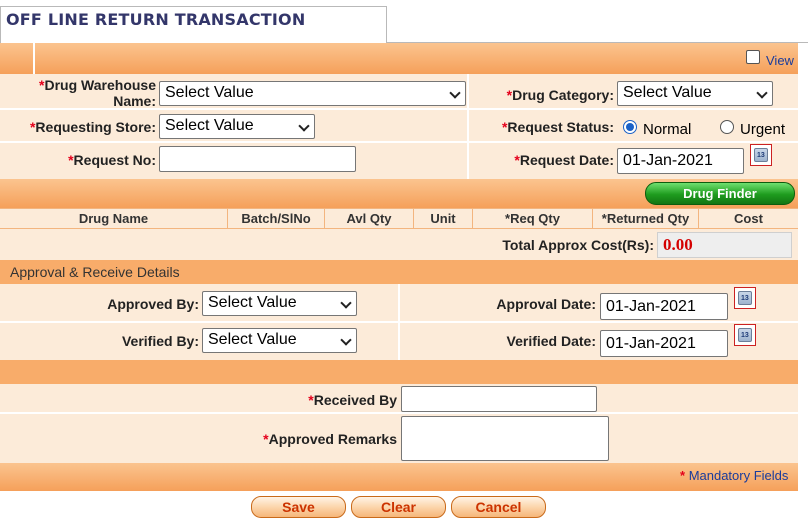  I want to click on approval-section-title: Approval & Receive Details, so click(95, 272).